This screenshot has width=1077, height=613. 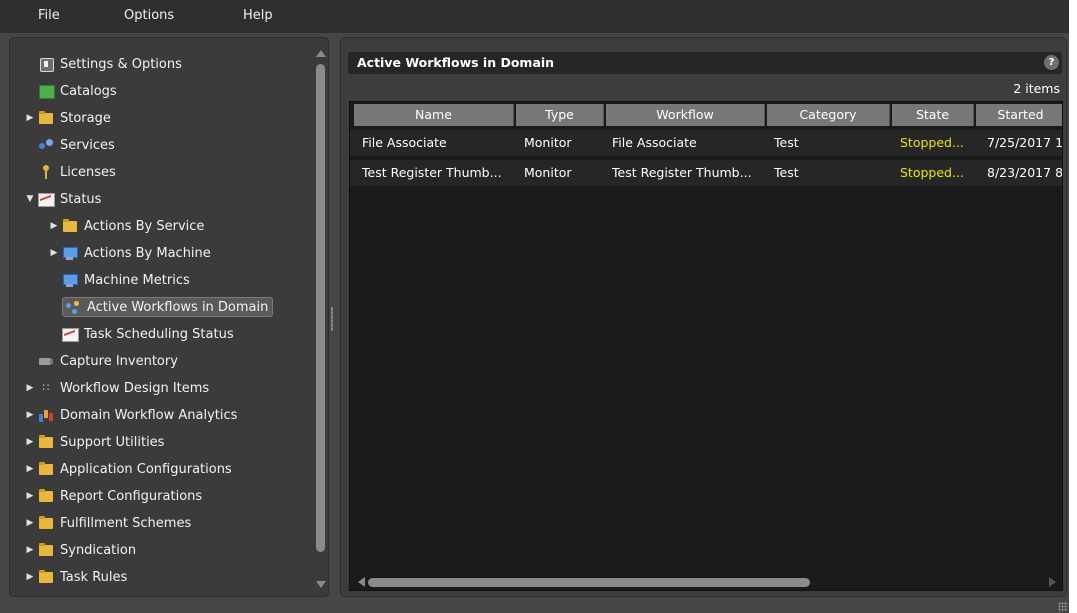 What do you see at coordinates (332, 319) in the screenshot?
I see `panel-splitter` at bounding box center [332, 319].